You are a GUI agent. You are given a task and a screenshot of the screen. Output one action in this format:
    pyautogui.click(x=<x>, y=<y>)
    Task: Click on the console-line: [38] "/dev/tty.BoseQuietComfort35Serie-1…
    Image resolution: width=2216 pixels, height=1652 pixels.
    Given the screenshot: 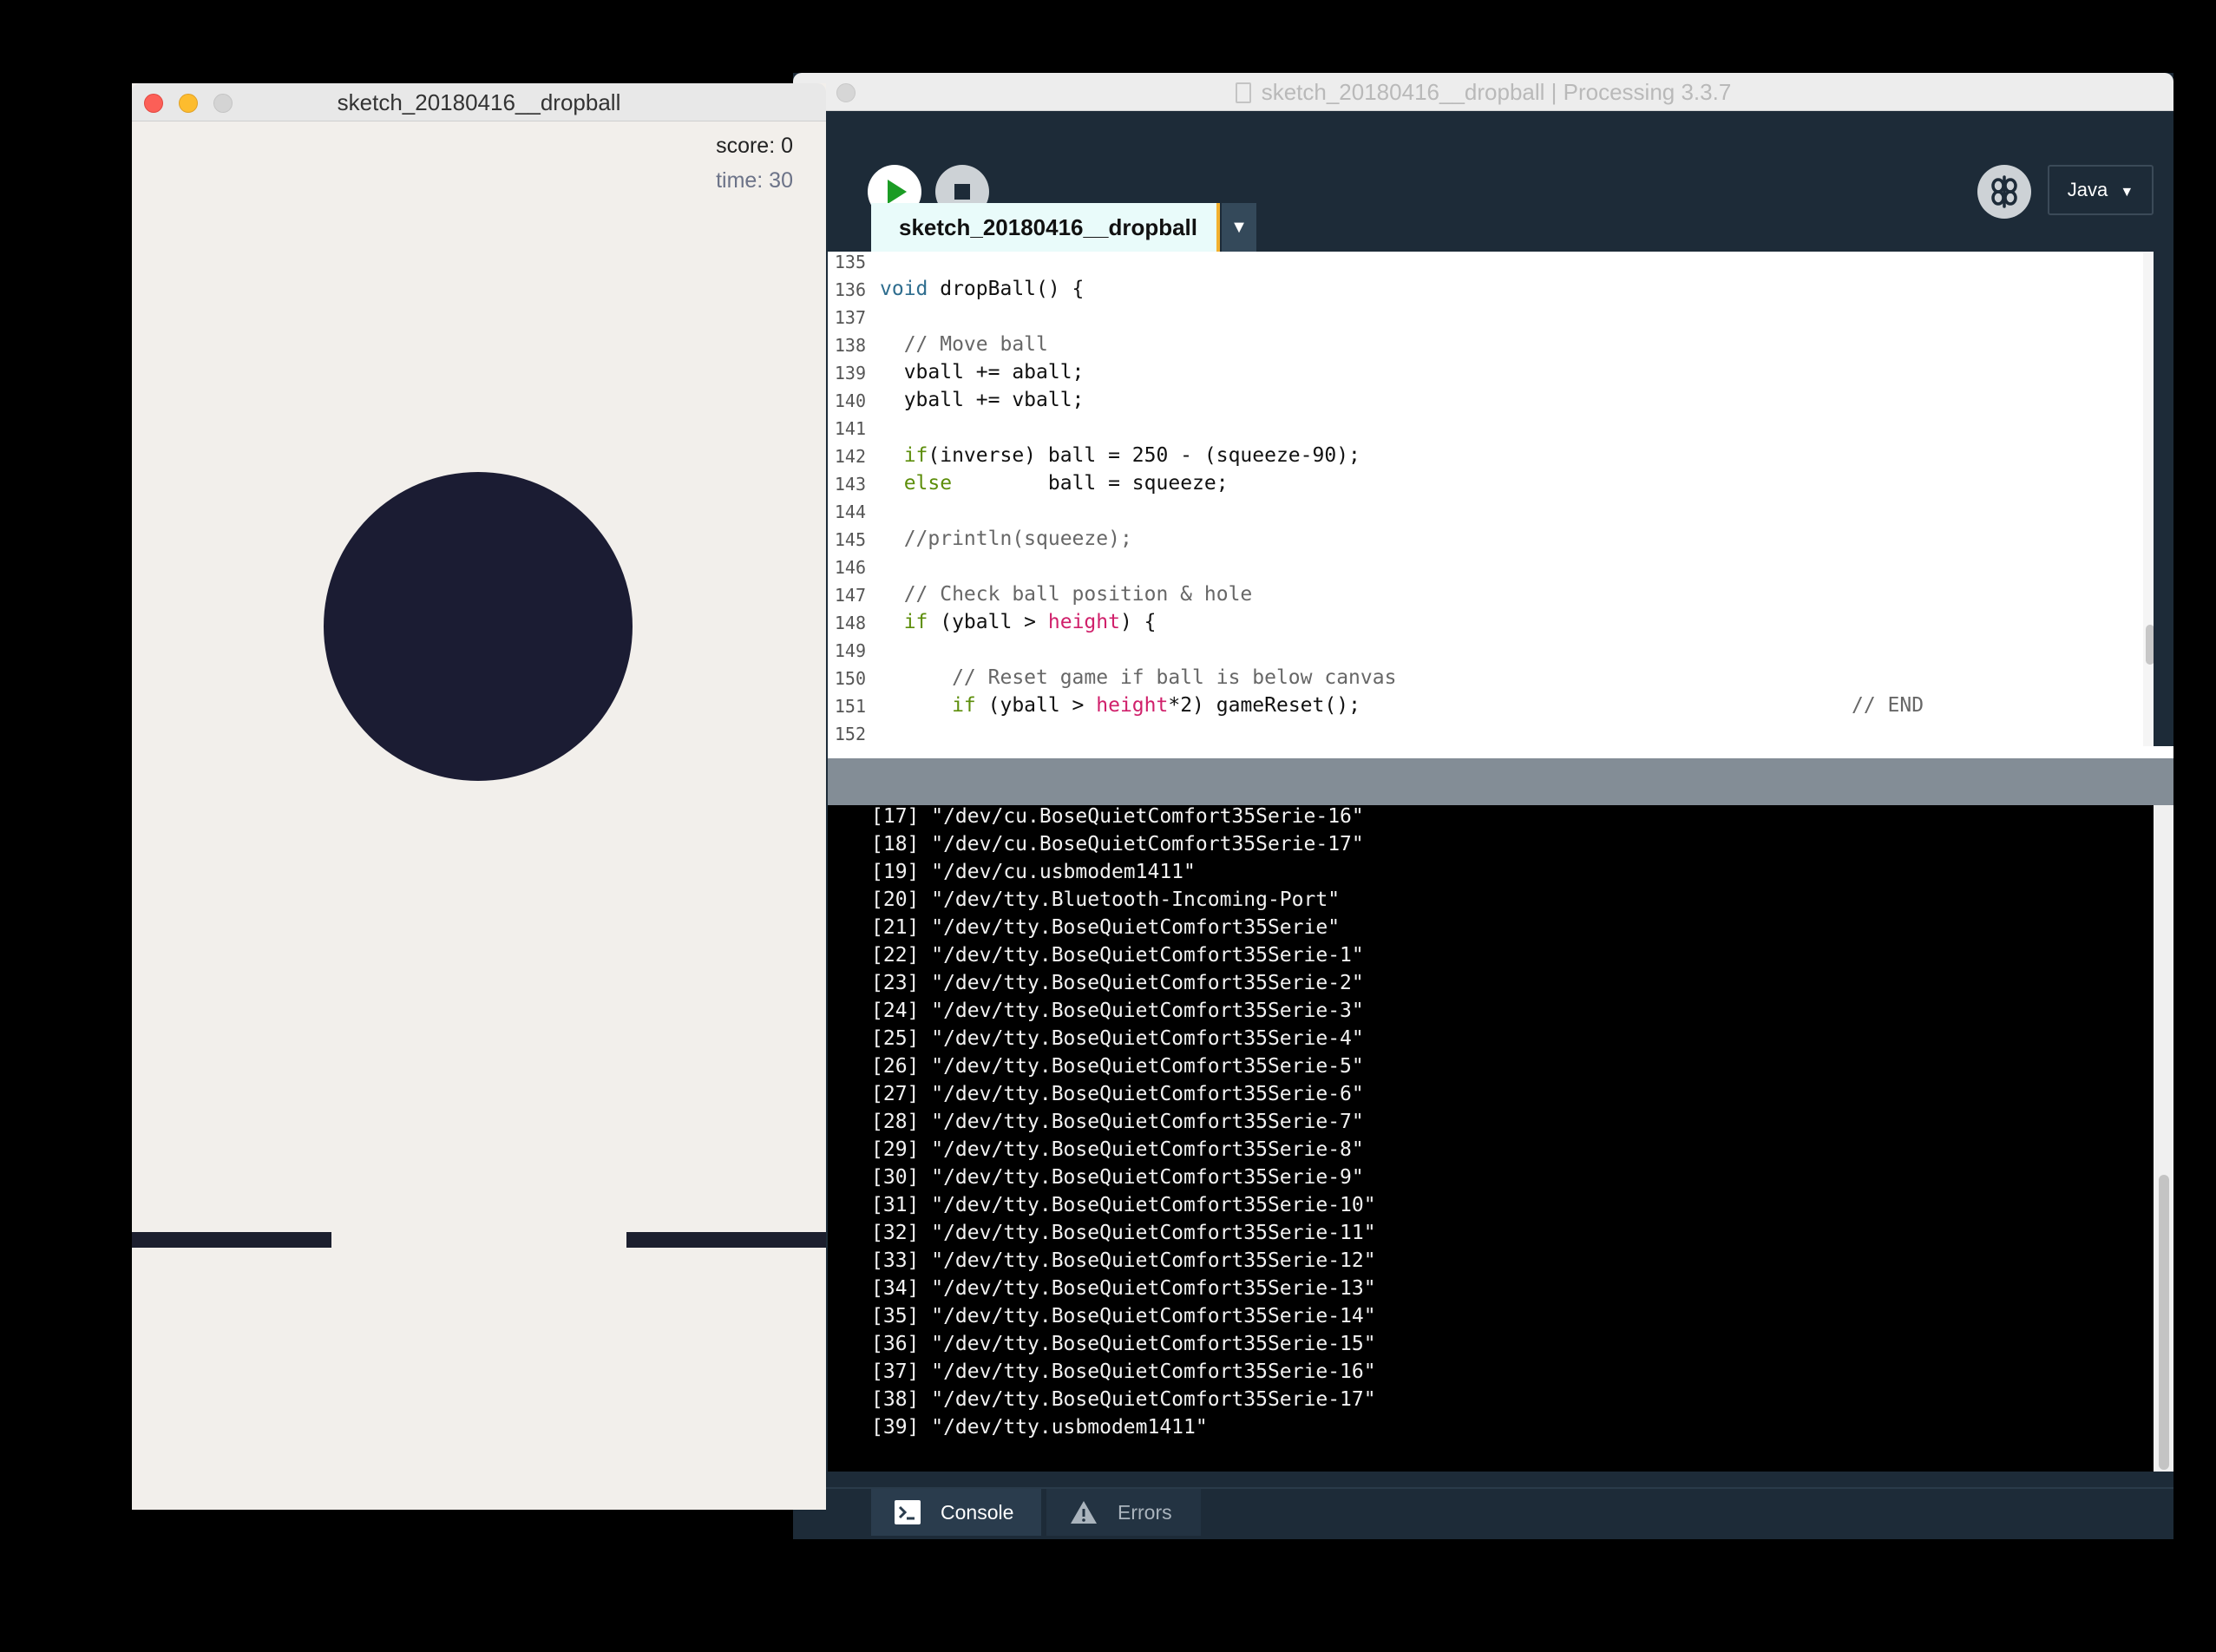 What is the action you would take?
    pyautogui.click(x=1123, y=1399)
    